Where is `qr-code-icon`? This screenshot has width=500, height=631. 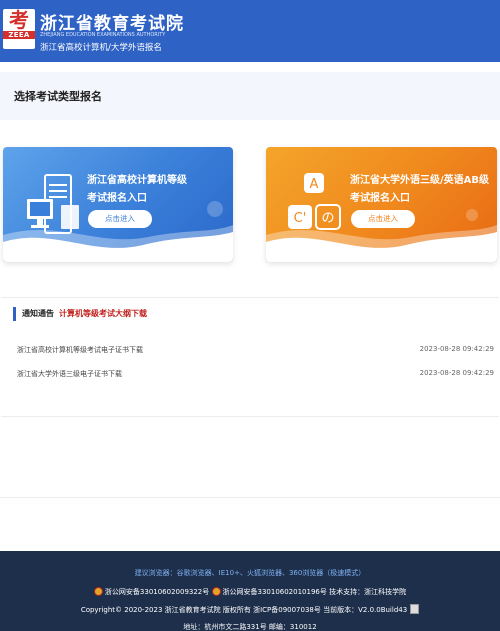 qr-code-icon is located at coordinates (415, 609).